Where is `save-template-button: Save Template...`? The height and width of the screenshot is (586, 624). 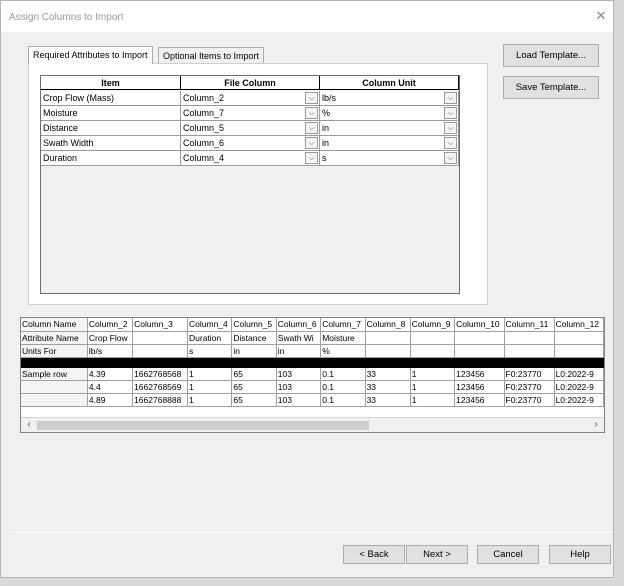 save-template-button: Save Template... is located at coordinates (551, 87).